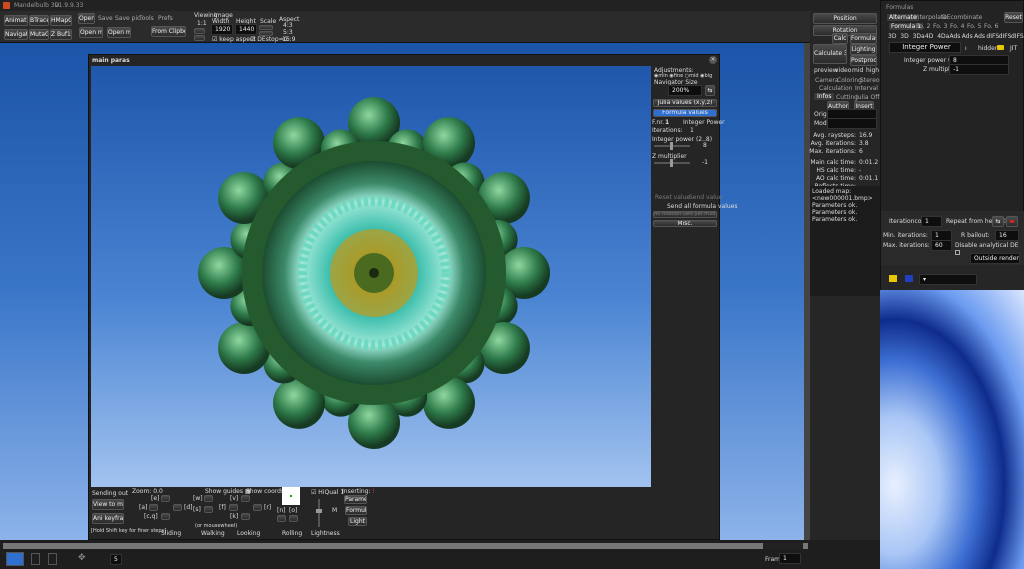  I want to click on param-2-input: -1, so click(979, 69).